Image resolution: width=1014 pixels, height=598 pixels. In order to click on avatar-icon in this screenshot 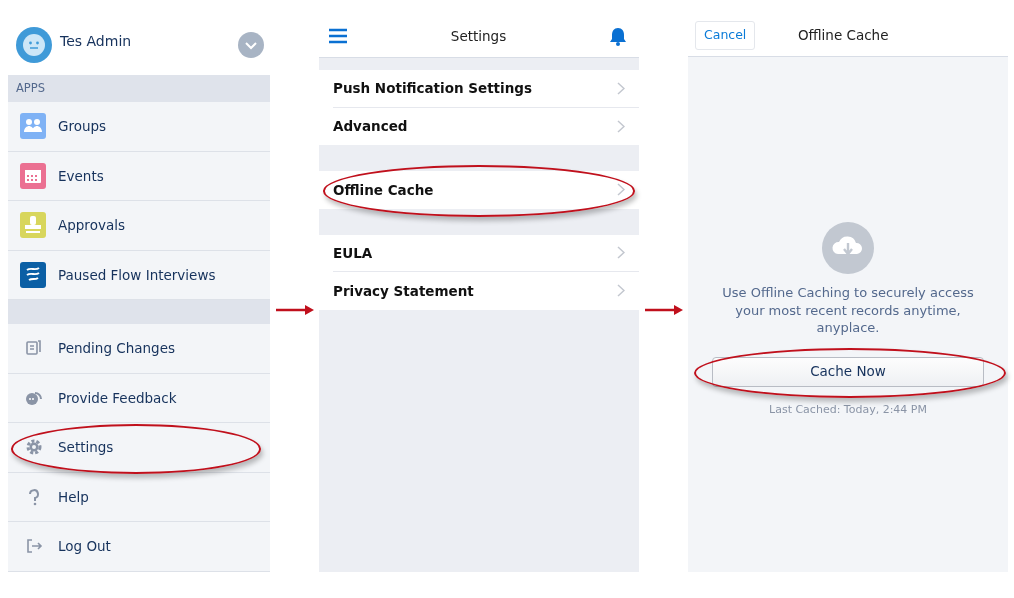, I will do `click(34, 45)`.